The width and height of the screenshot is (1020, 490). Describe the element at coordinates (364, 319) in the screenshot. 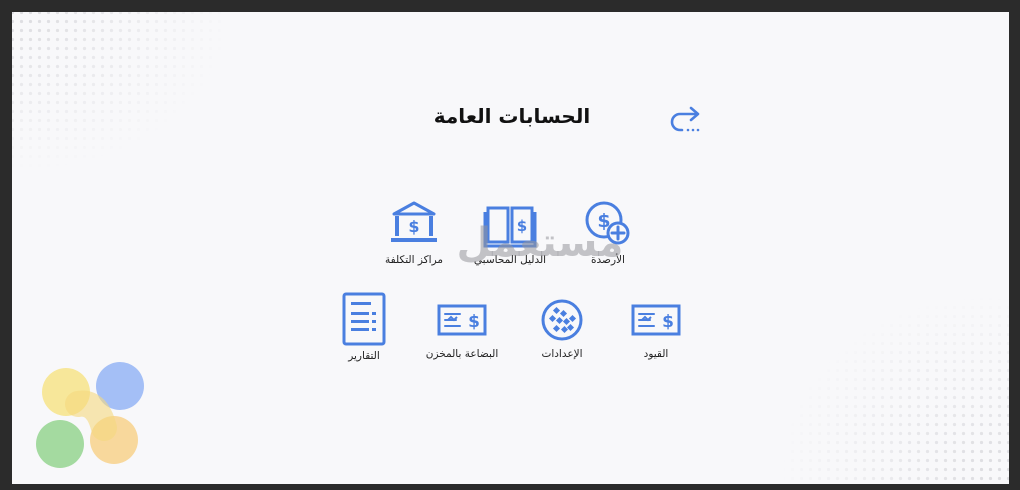

I see `report-document-icon` at that location.